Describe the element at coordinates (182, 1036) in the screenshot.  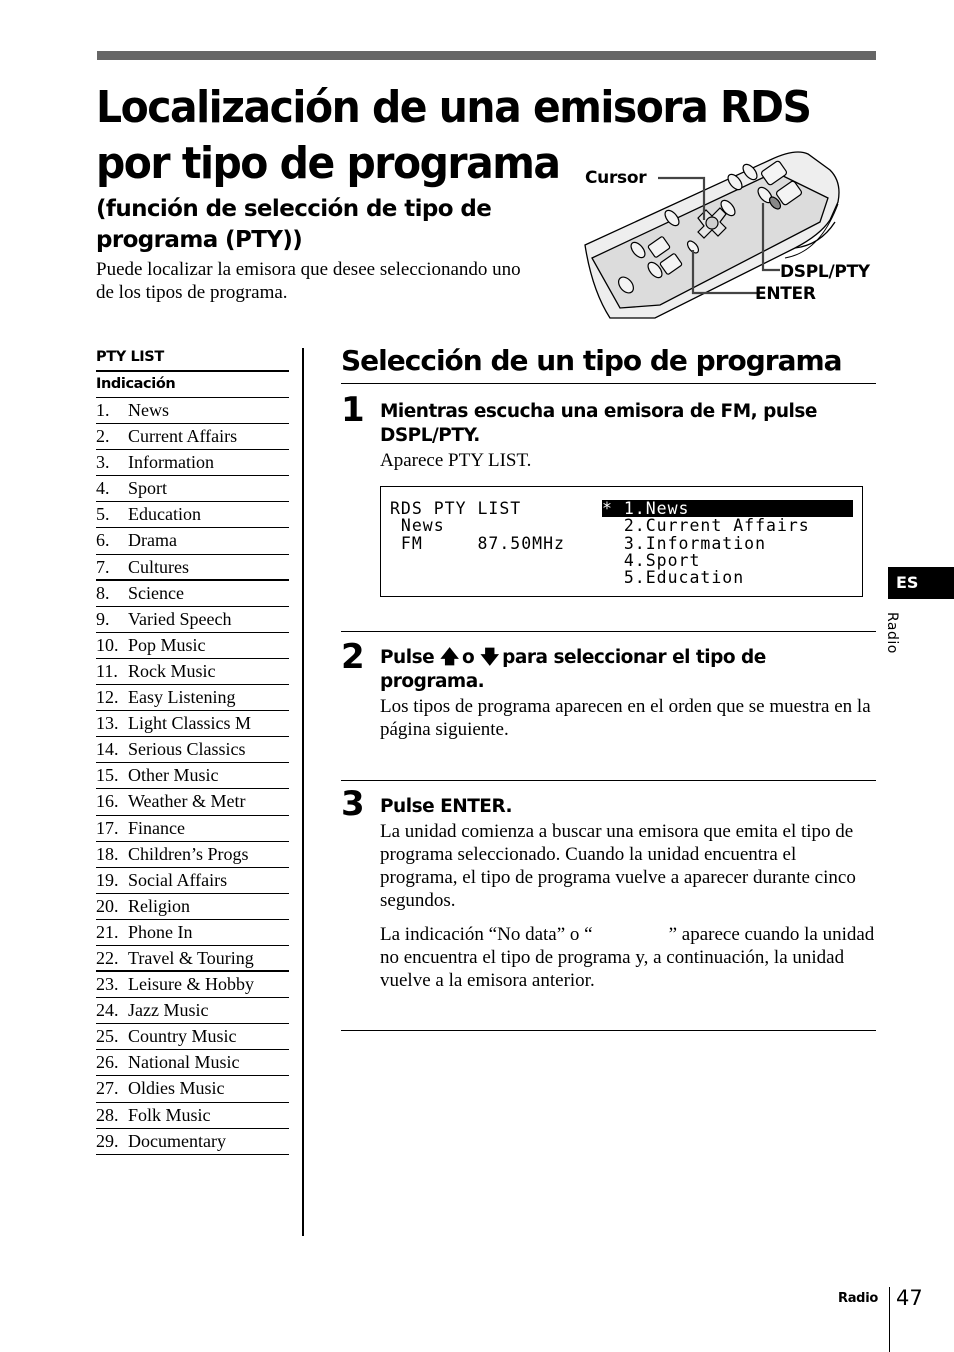
I see `pty-item-label: Country Music` at that location.